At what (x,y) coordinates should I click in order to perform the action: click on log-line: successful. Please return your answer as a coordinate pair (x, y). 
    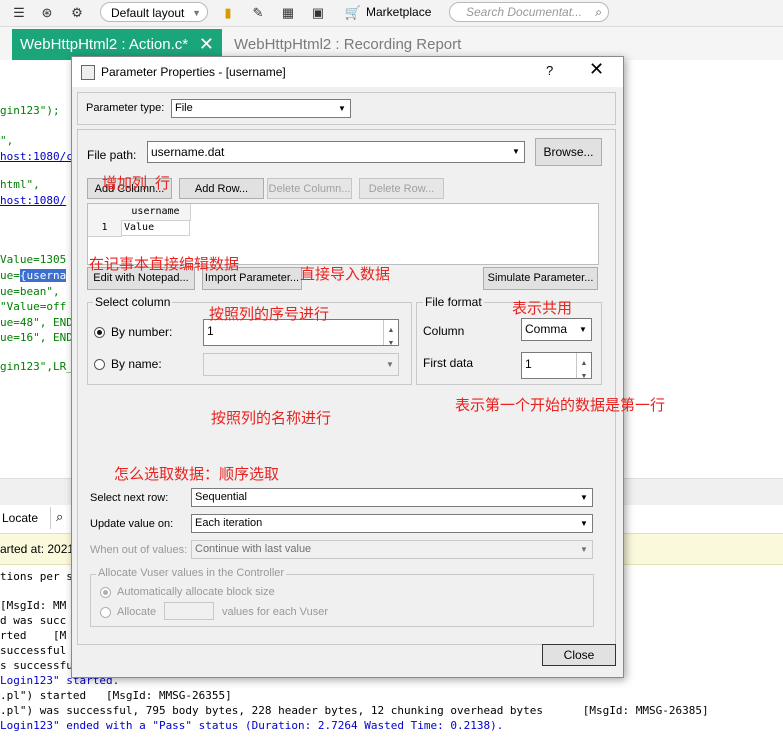
    Looking at the image, I should click on (33, 650).